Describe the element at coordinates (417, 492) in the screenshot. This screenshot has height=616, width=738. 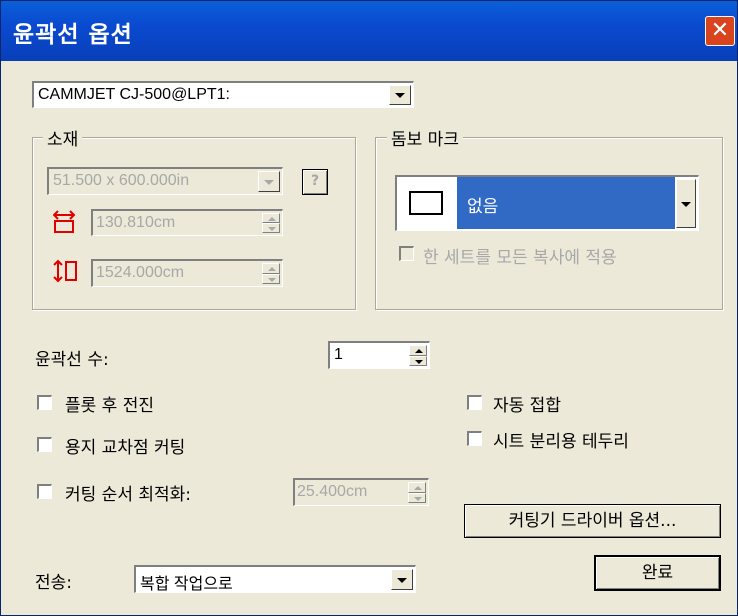
I see `optimize-order-spinner` at that location.